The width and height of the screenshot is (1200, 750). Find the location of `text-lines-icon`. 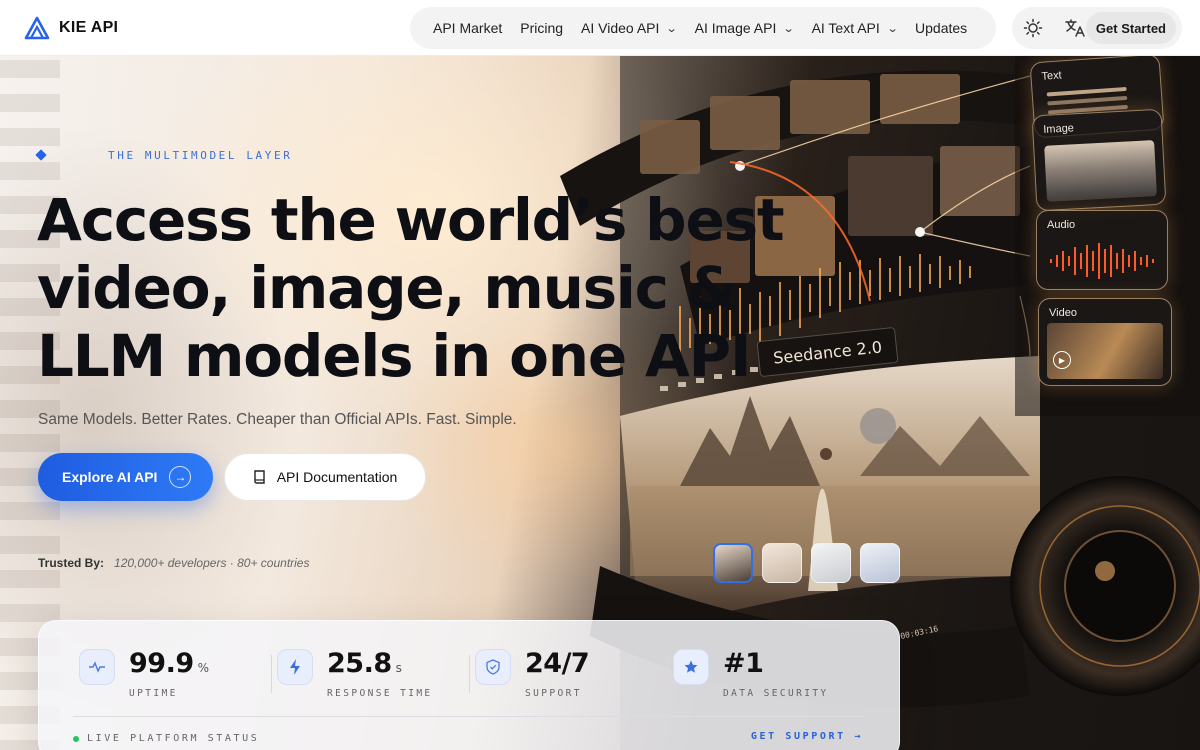

text-lines-icon is located at coordinates (1086, 91).